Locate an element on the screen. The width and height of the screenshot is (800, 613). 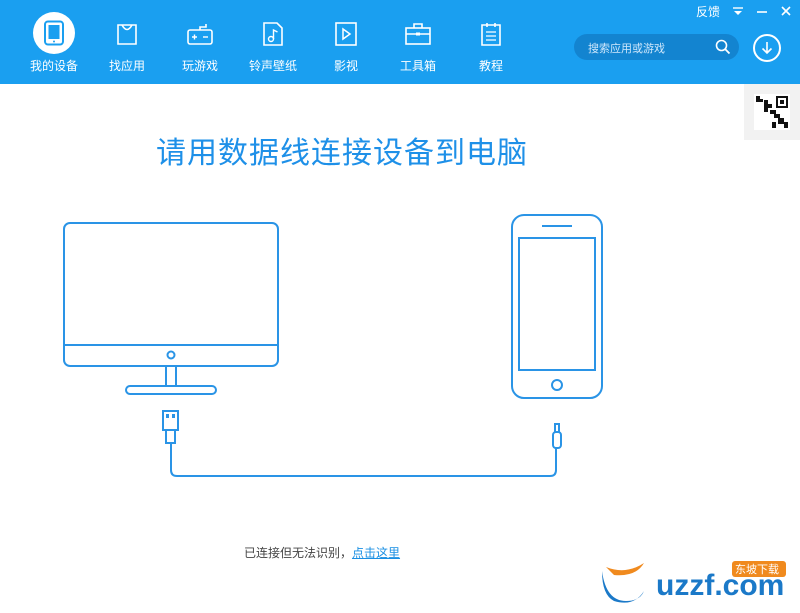
usb-cable is located at coordinates (362, 443).